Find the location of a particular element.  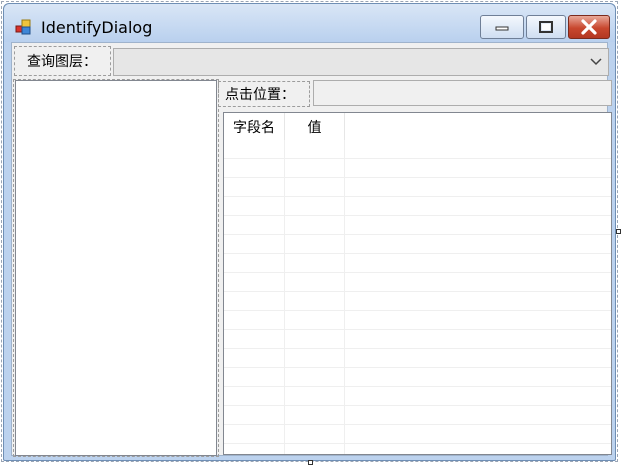

minimize-icon is located at coordinates (502, 28).